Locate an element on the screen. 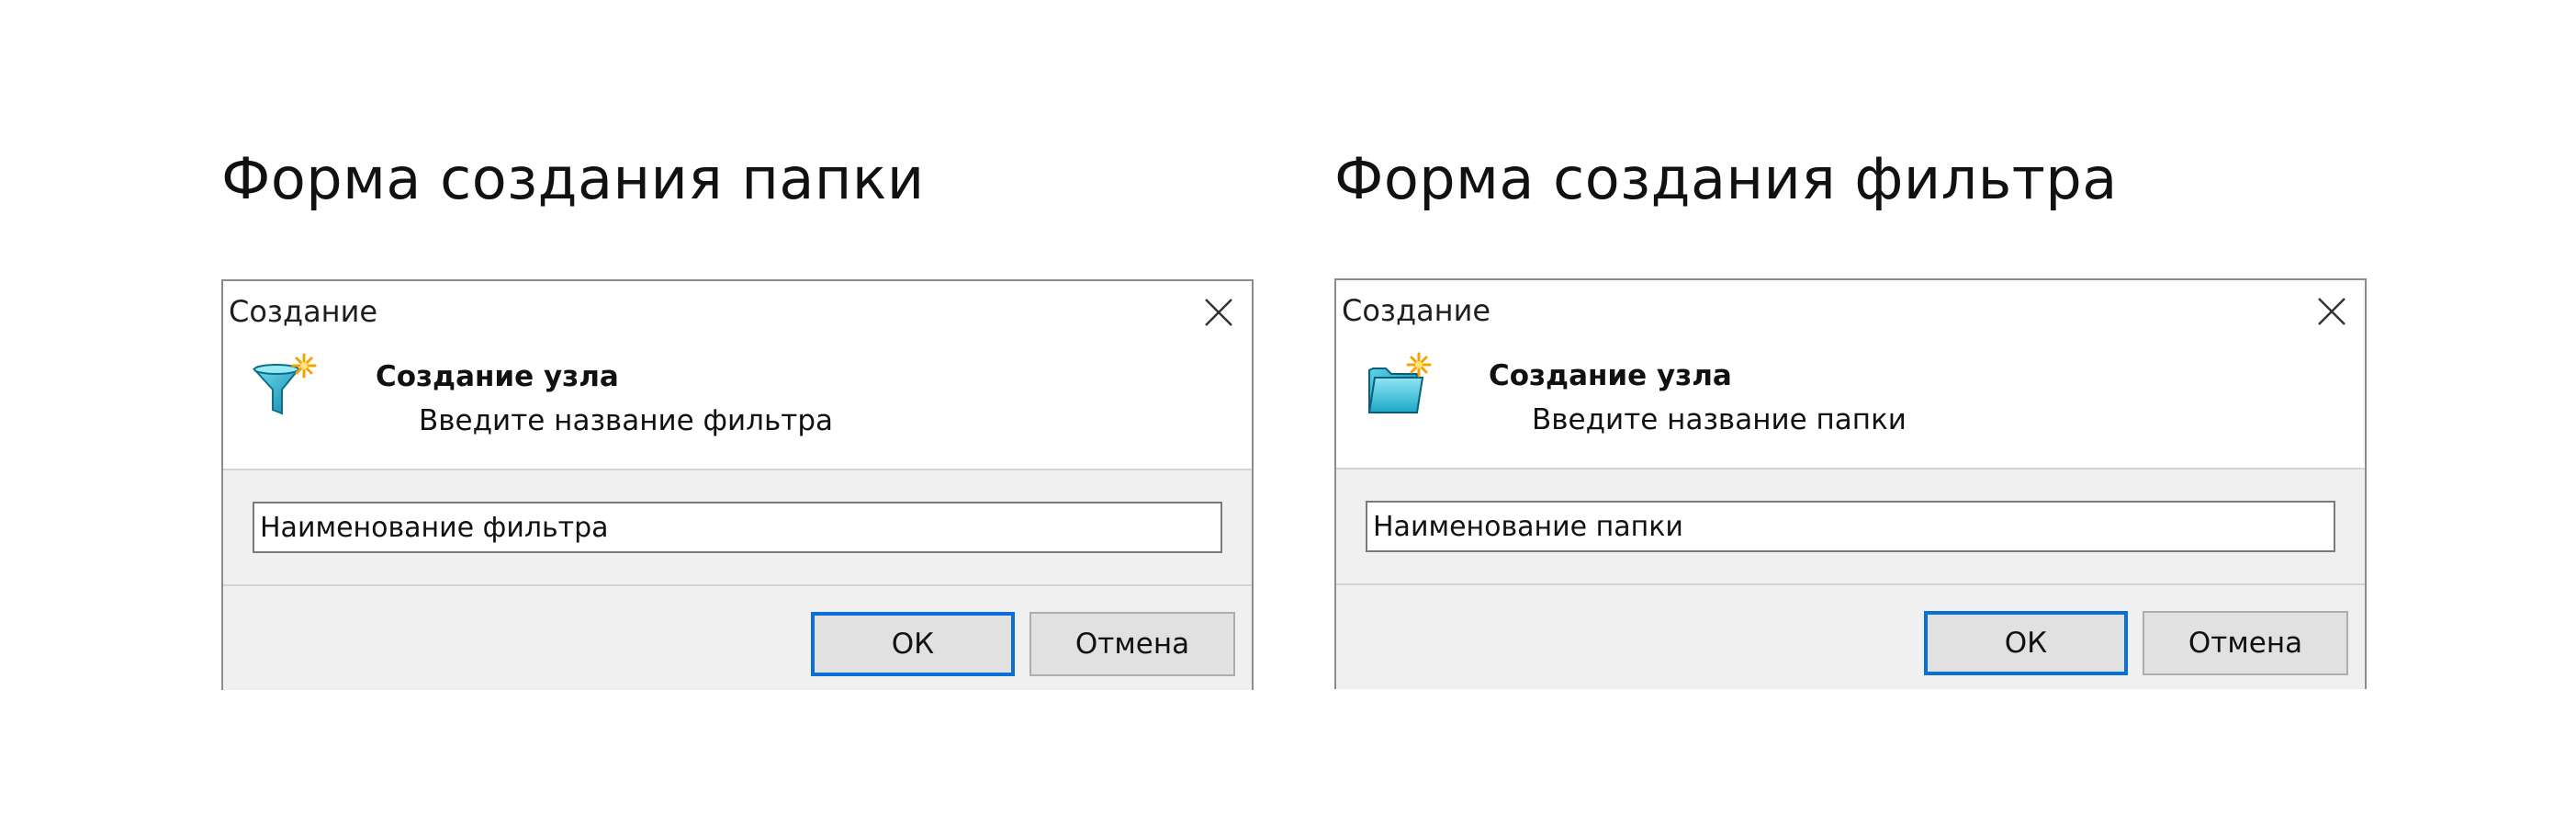 This screenshot has height=837, width=2576. dialog-header: Создание узла Введите название фильтра is located at coordinates (737, 406).